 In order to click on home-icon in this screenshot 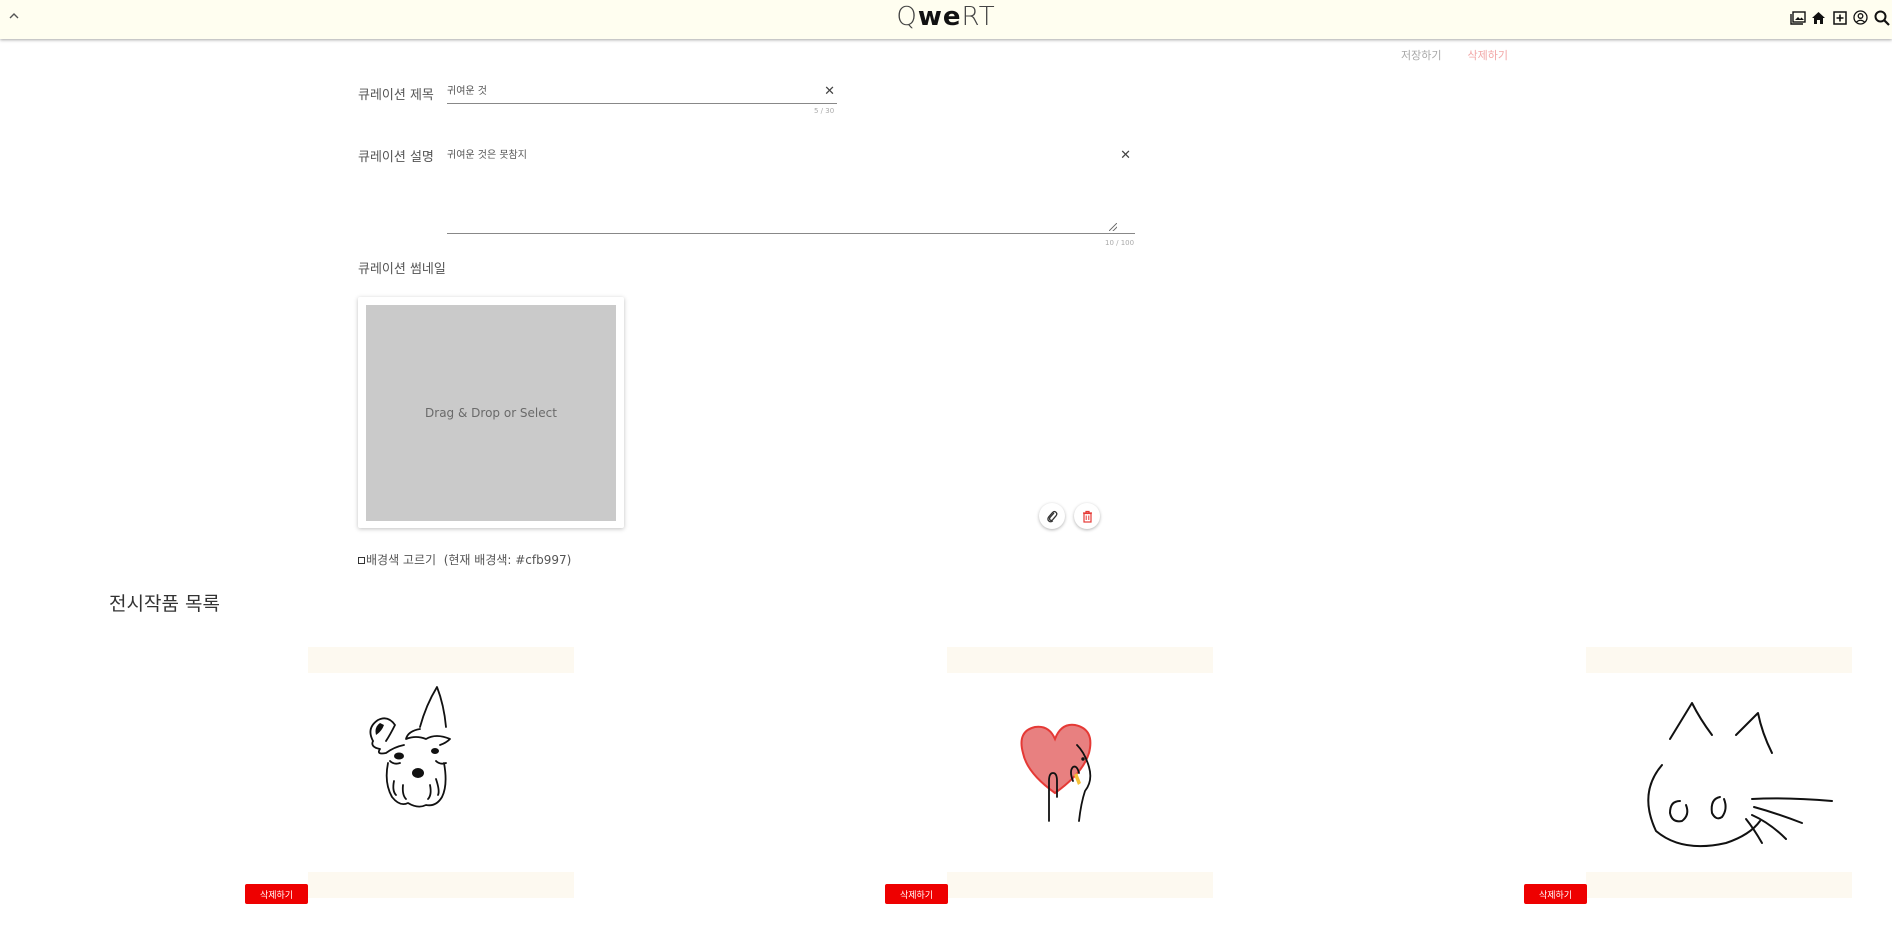, I will do `click(1818, 17)`.